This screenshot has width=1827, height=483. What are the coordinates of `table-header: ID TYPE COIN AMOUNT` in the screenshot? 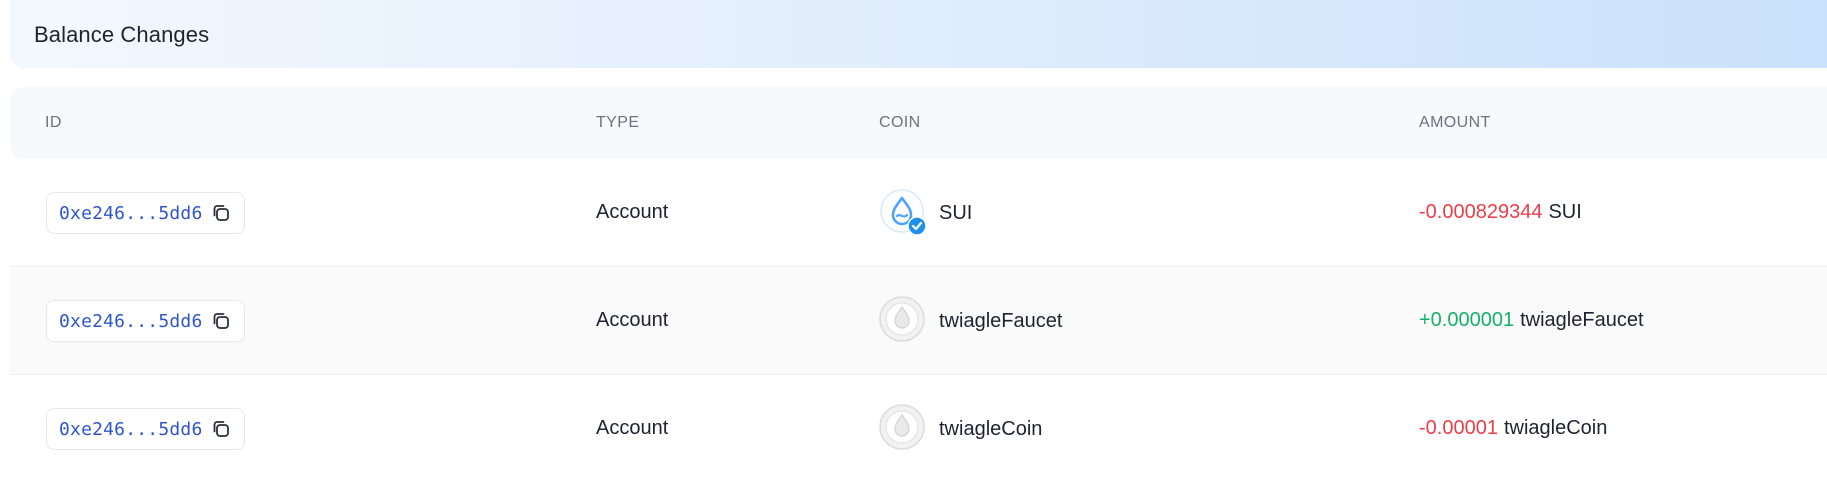 It's located at (918, 123).